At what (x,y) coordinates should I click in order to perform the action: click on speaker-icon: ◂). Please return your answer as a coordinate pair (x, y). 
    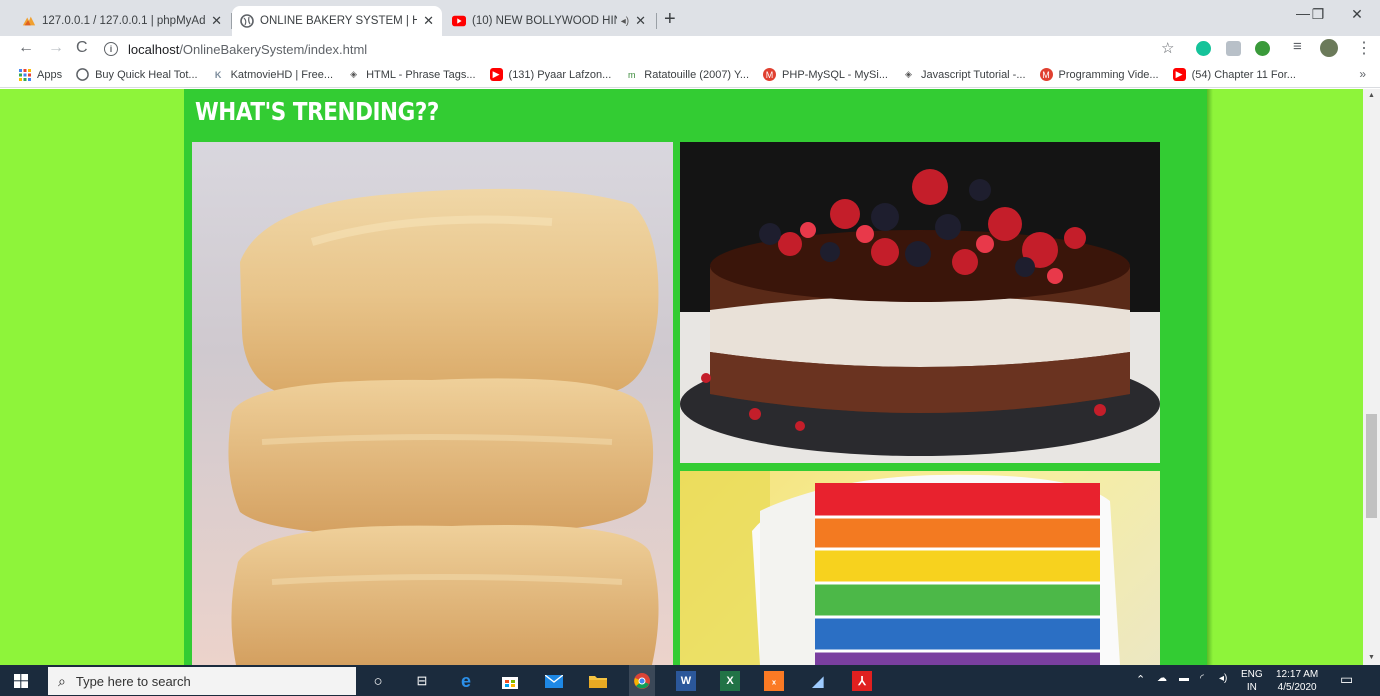
    Looking at the image, I should click on (625, 21).